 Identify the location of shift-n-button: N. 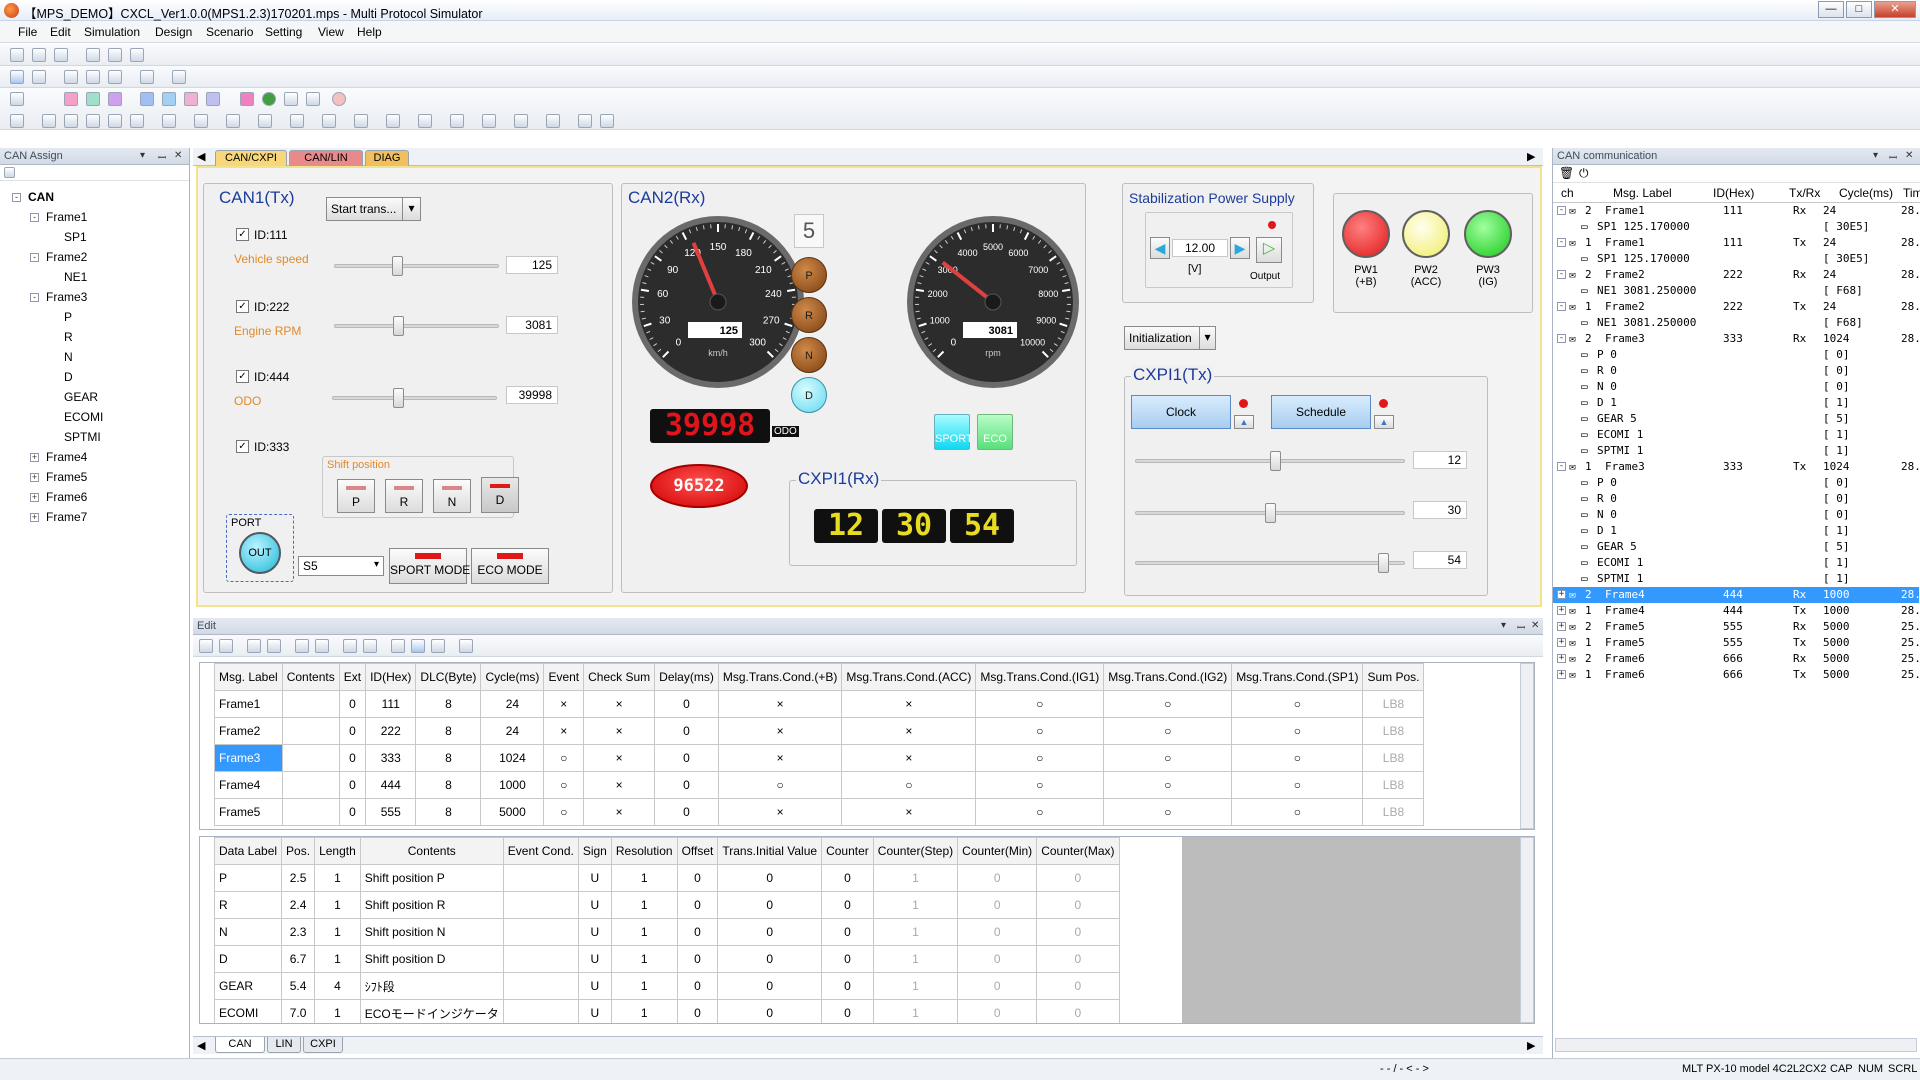
(452, 496).